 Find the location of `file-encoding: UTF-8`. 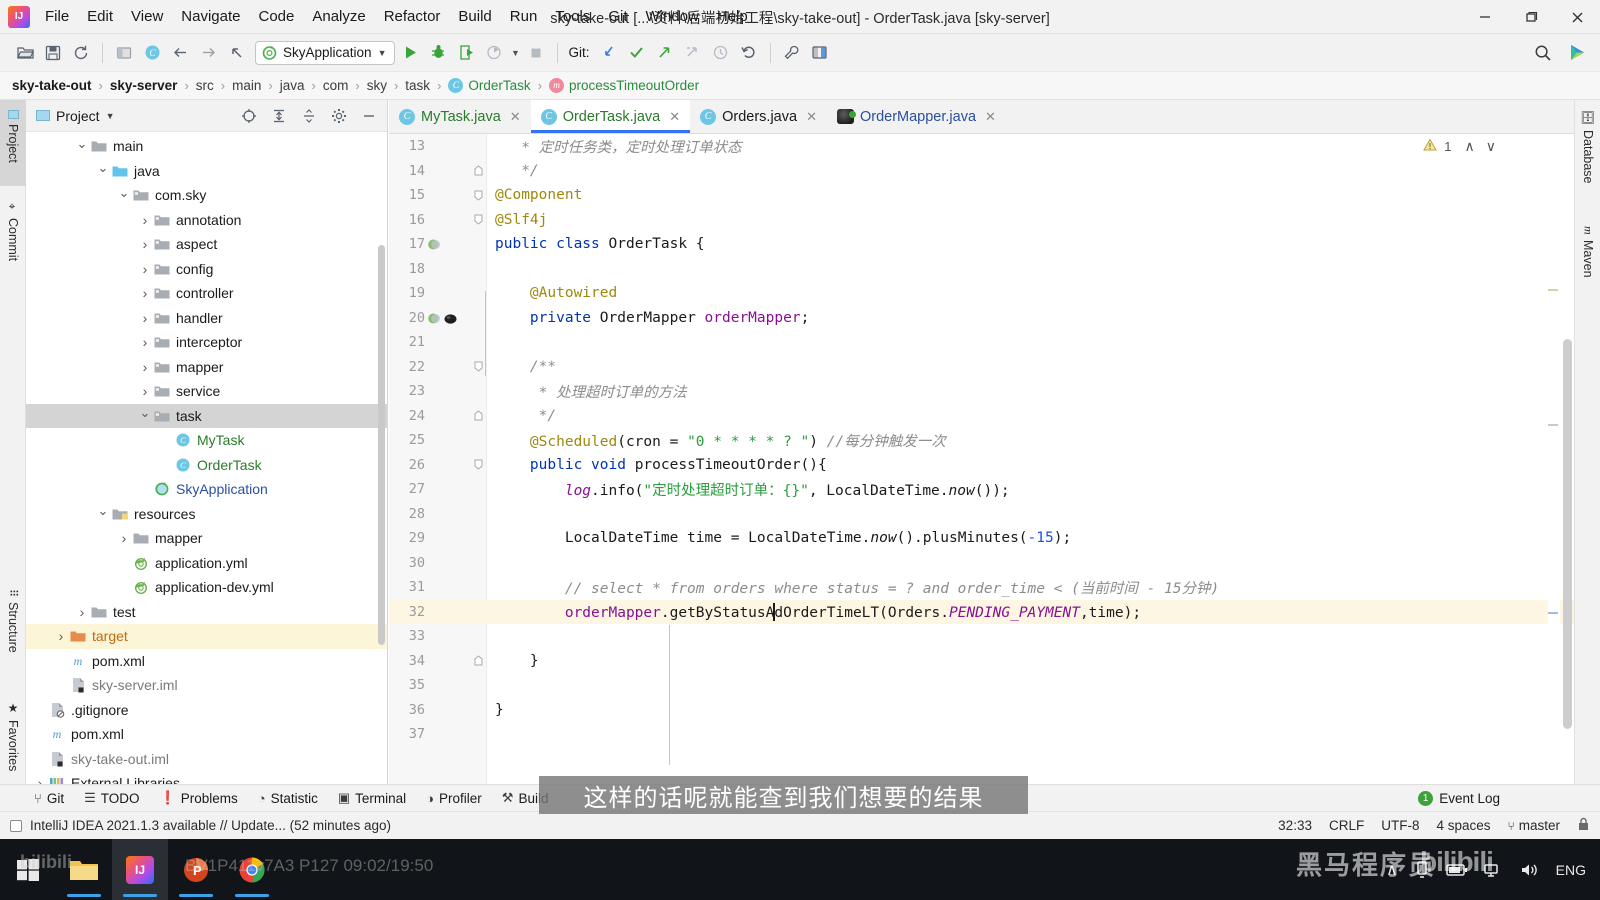

file-encoding: UTF-8 is located at coordinates (1400, 825).